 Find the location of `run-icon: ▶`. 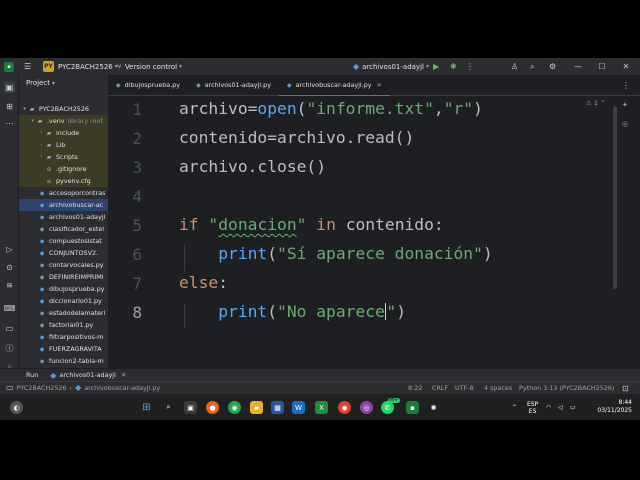

run-icon: ▶ is located at coordinates (436, 66).